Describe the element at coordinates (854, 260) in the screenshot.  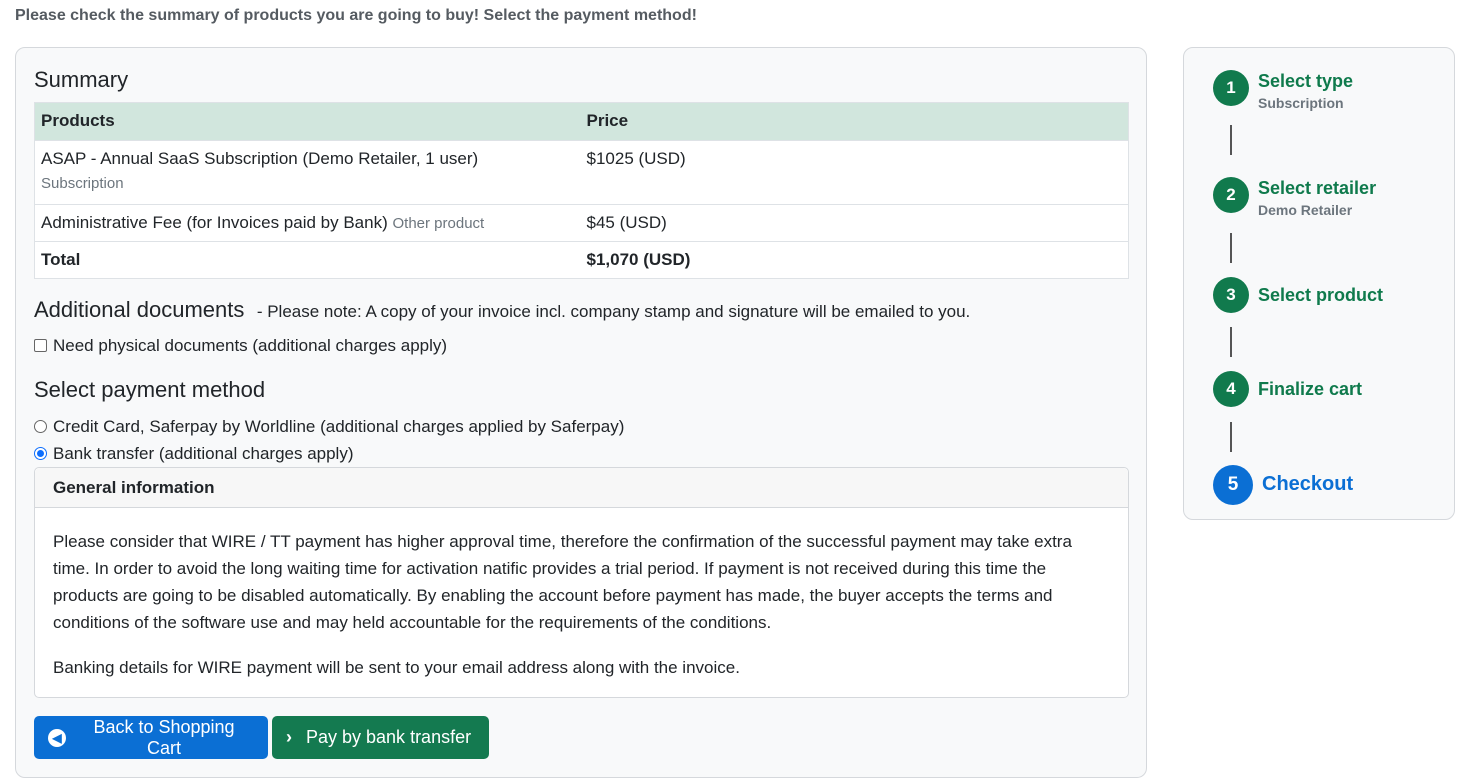
I see `total-value: $1,070 (USD)` at that location.